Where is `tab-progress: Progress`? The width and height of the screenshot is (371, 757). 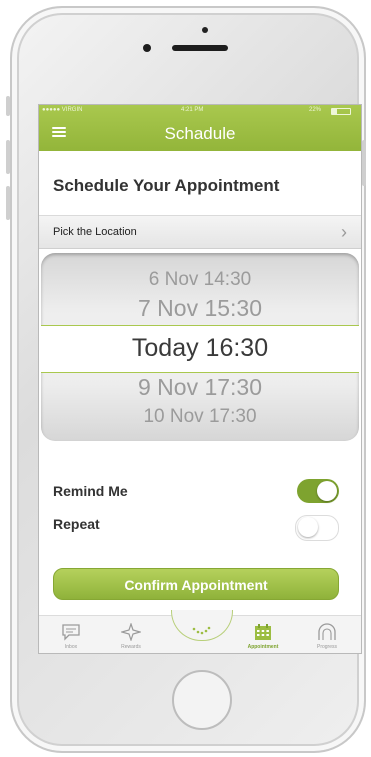 tab-progress: Progress is located at coordinates (327, 635).